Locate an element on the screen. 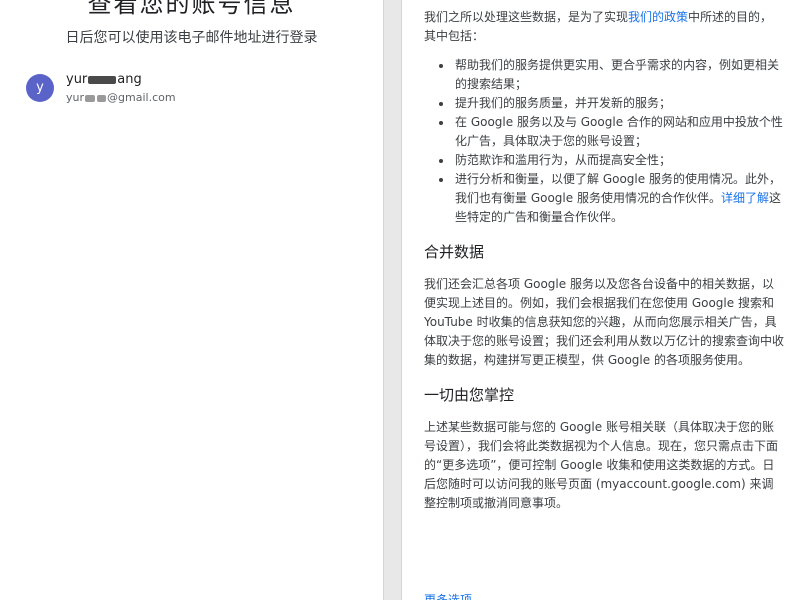 This screenshot has height=600, width=800. account-name-start: yur is located at coordinates (77, 79).